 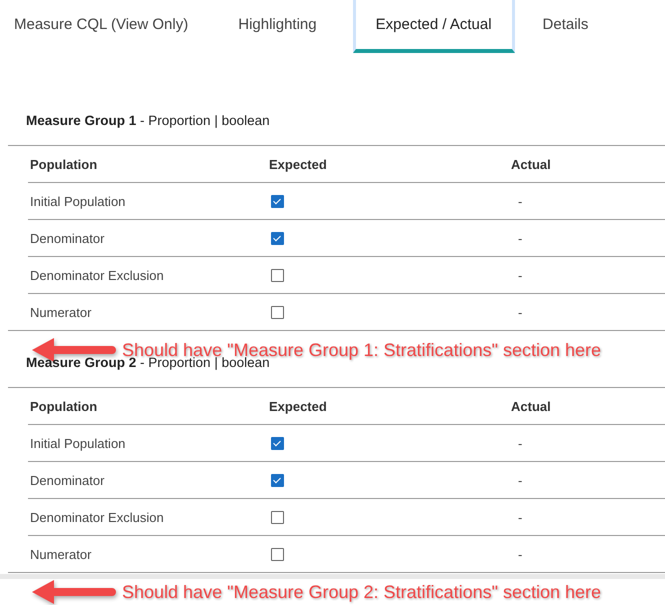 What do you see at coordinates (147, 363) in the screenshot?
I see `group-title: Measure Group 2 - Proportion | boolean` at bounding box center [147, 363].